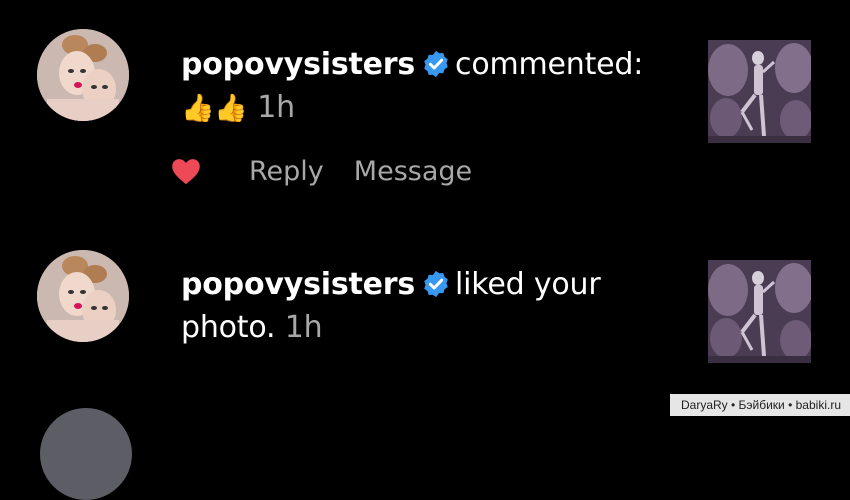  What do you see at coordinates (286, 171) in the screenshot?
I see `reply-button: Reply` at bounding box center [286, 171].